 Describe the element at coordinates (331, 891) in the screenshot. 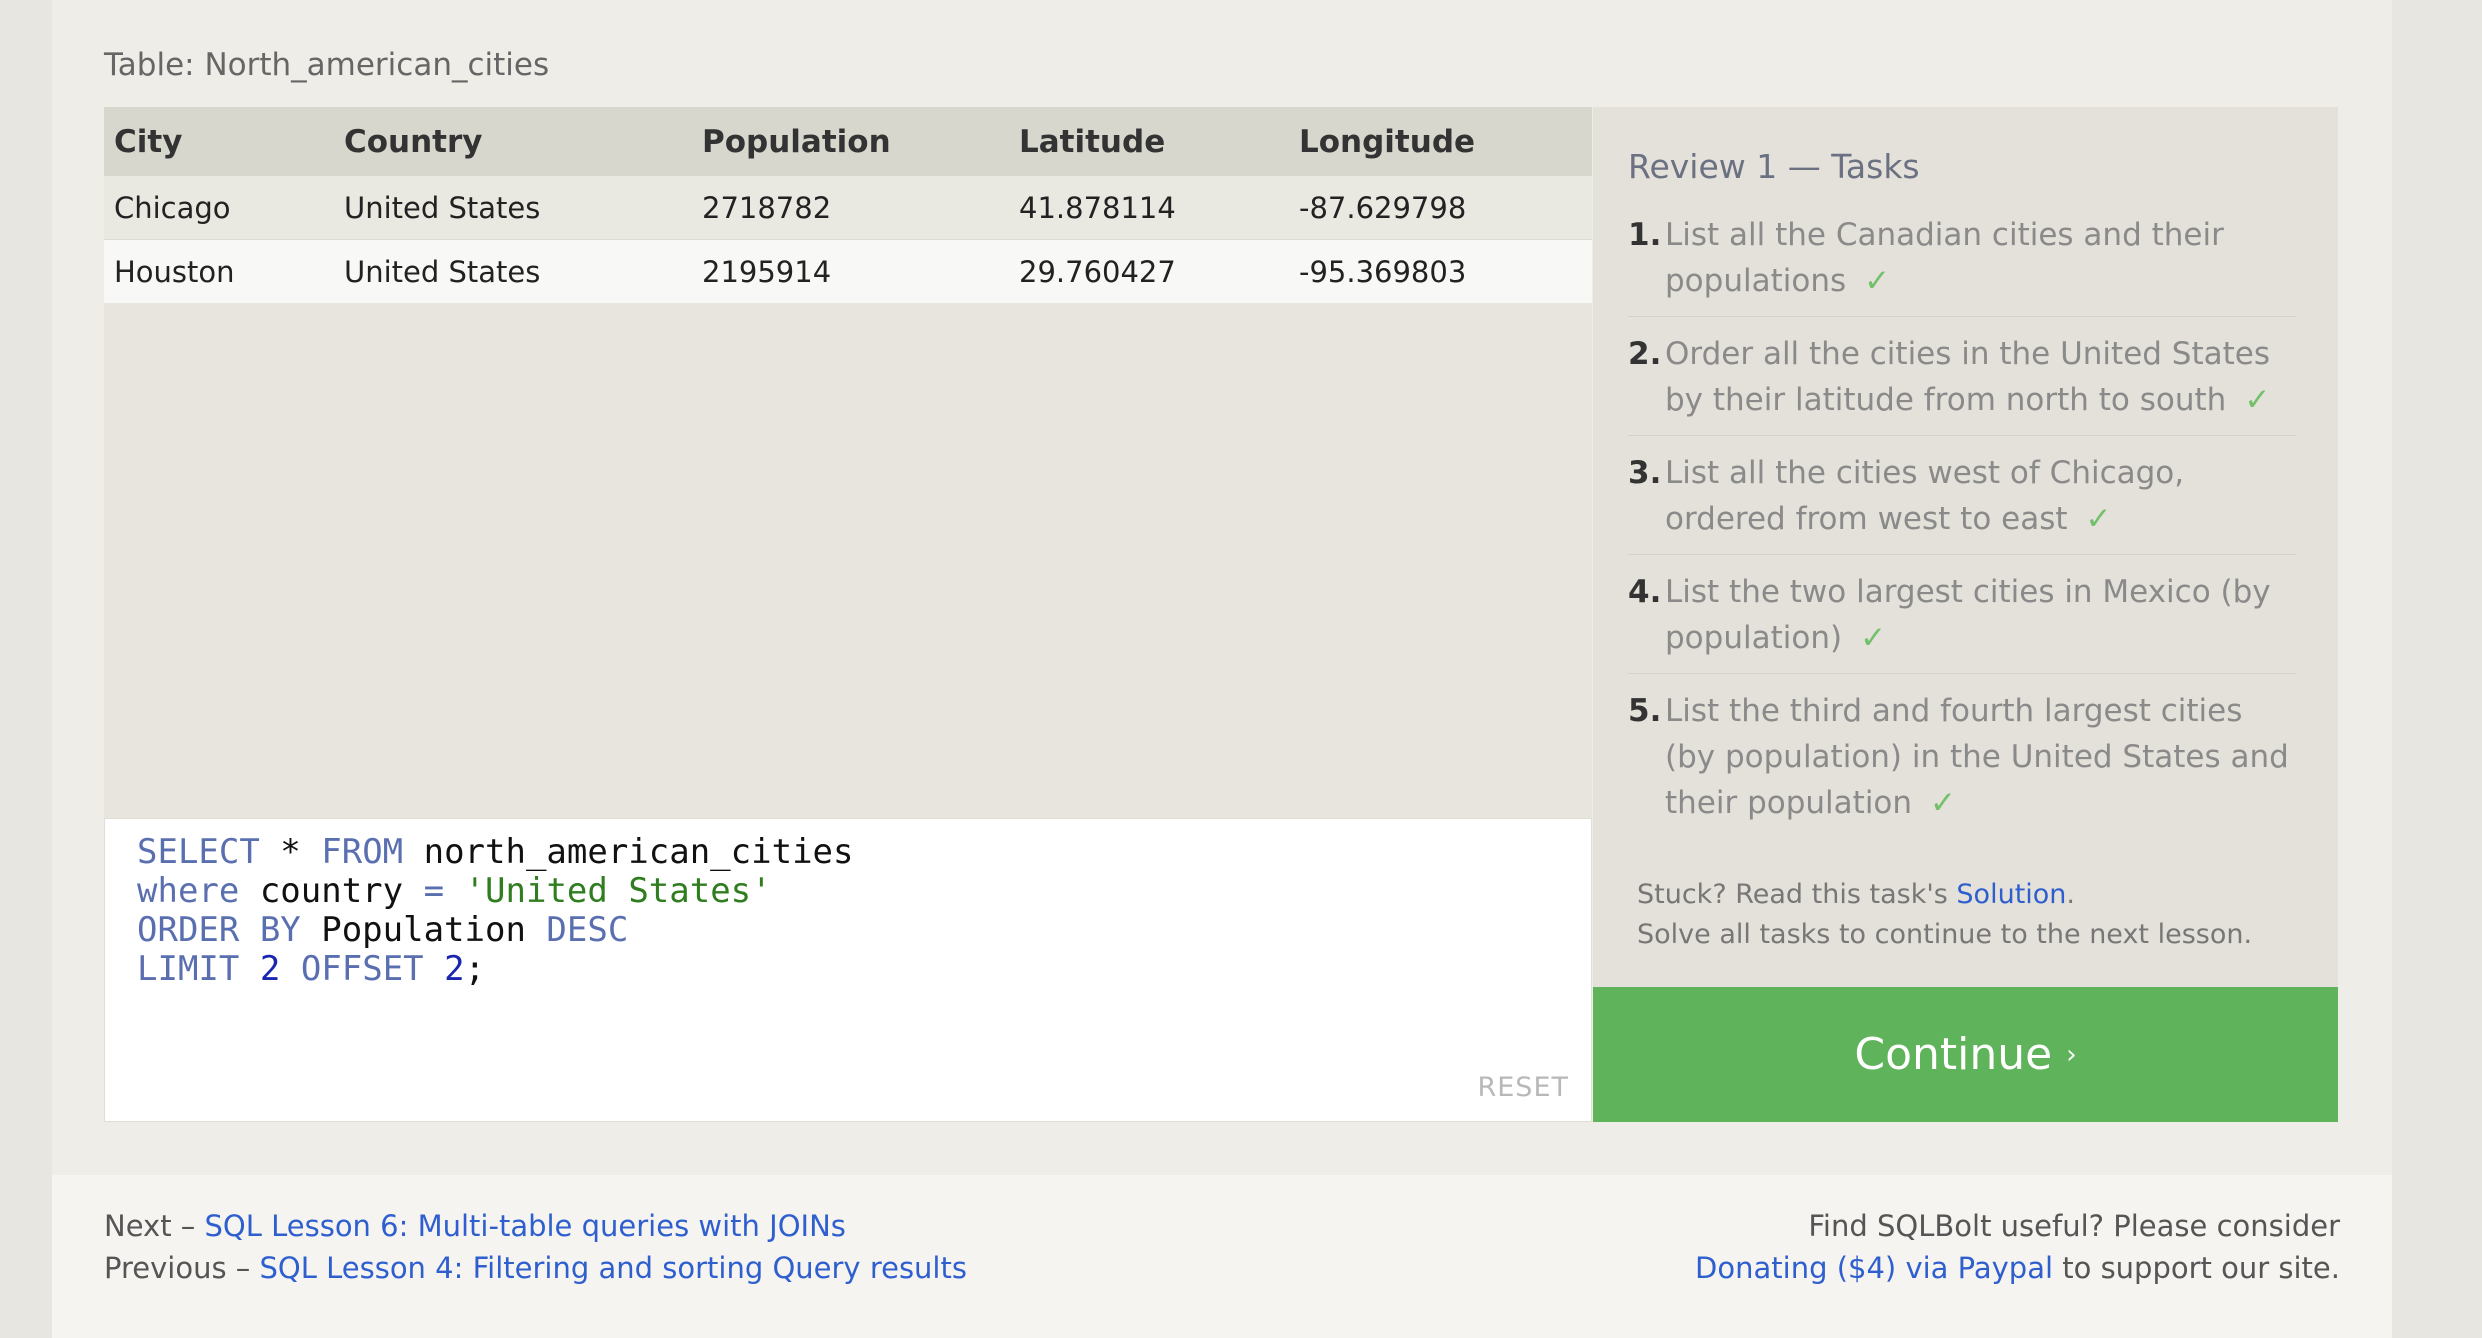

I see `code-text: country` at that location.